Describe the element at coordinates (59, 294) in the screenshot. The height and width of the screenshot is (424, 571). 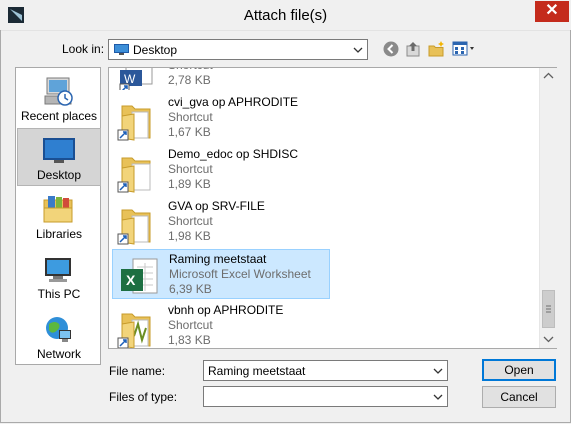
I see `place-label: This PC` at that location.